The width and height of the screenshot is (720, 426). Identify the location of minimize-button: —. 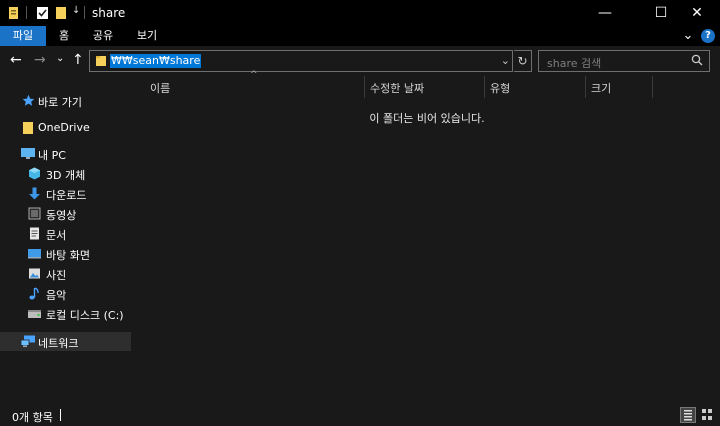
(605, 13).